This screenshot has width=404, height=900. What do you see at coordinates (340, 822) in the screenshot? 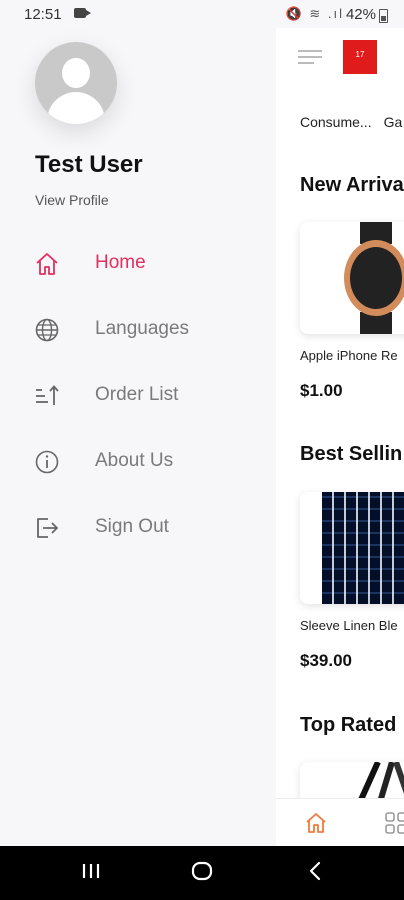
I see `bottom-navigation` at bounding box center [340, 822].